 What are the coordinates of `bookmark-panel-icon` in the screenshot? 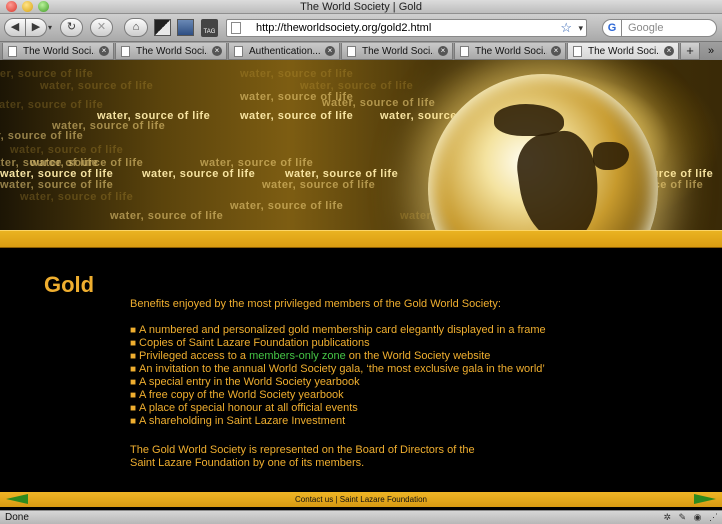 It's located at (185, 27).